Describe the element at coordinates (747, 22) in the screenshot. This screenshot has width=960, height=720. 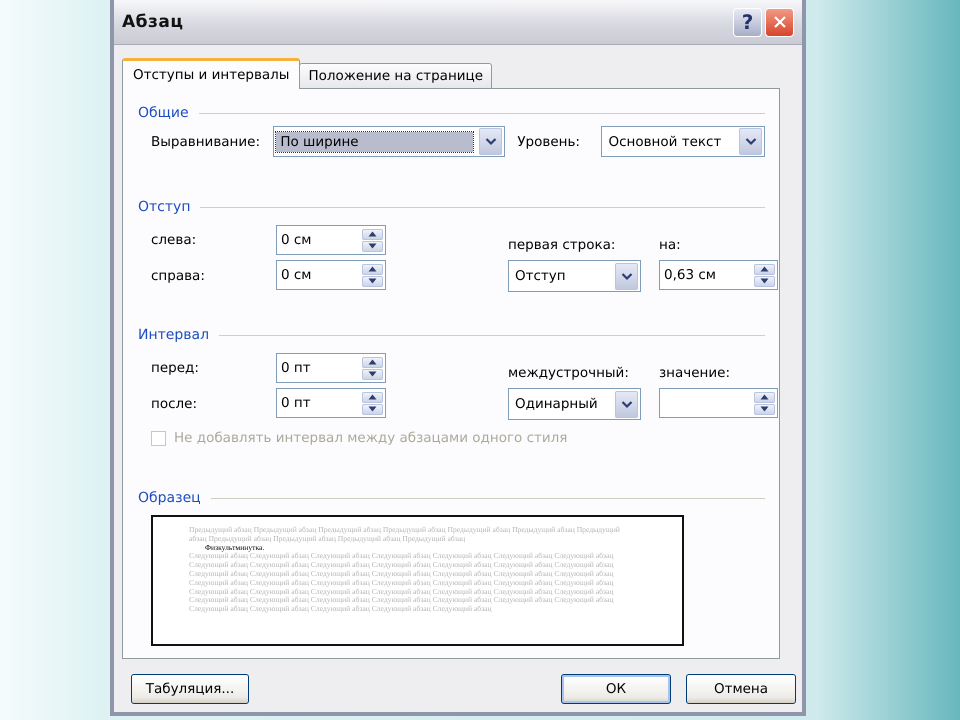
I see `help-button: ?` at that location.